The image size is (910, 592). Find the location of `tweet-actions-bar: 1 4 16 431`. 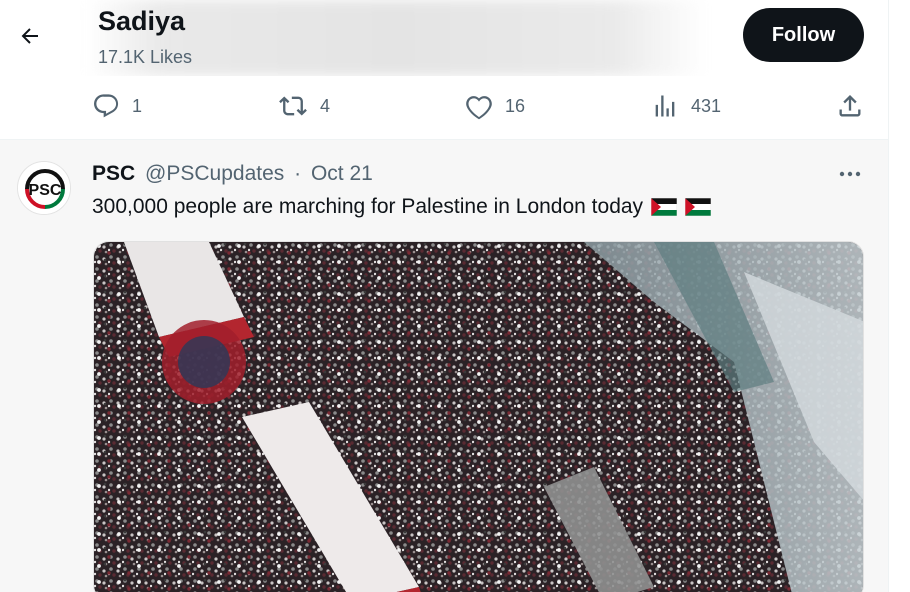

tweet-actions-bar: 1 4 16 431 is located at coordinates (444, 107).